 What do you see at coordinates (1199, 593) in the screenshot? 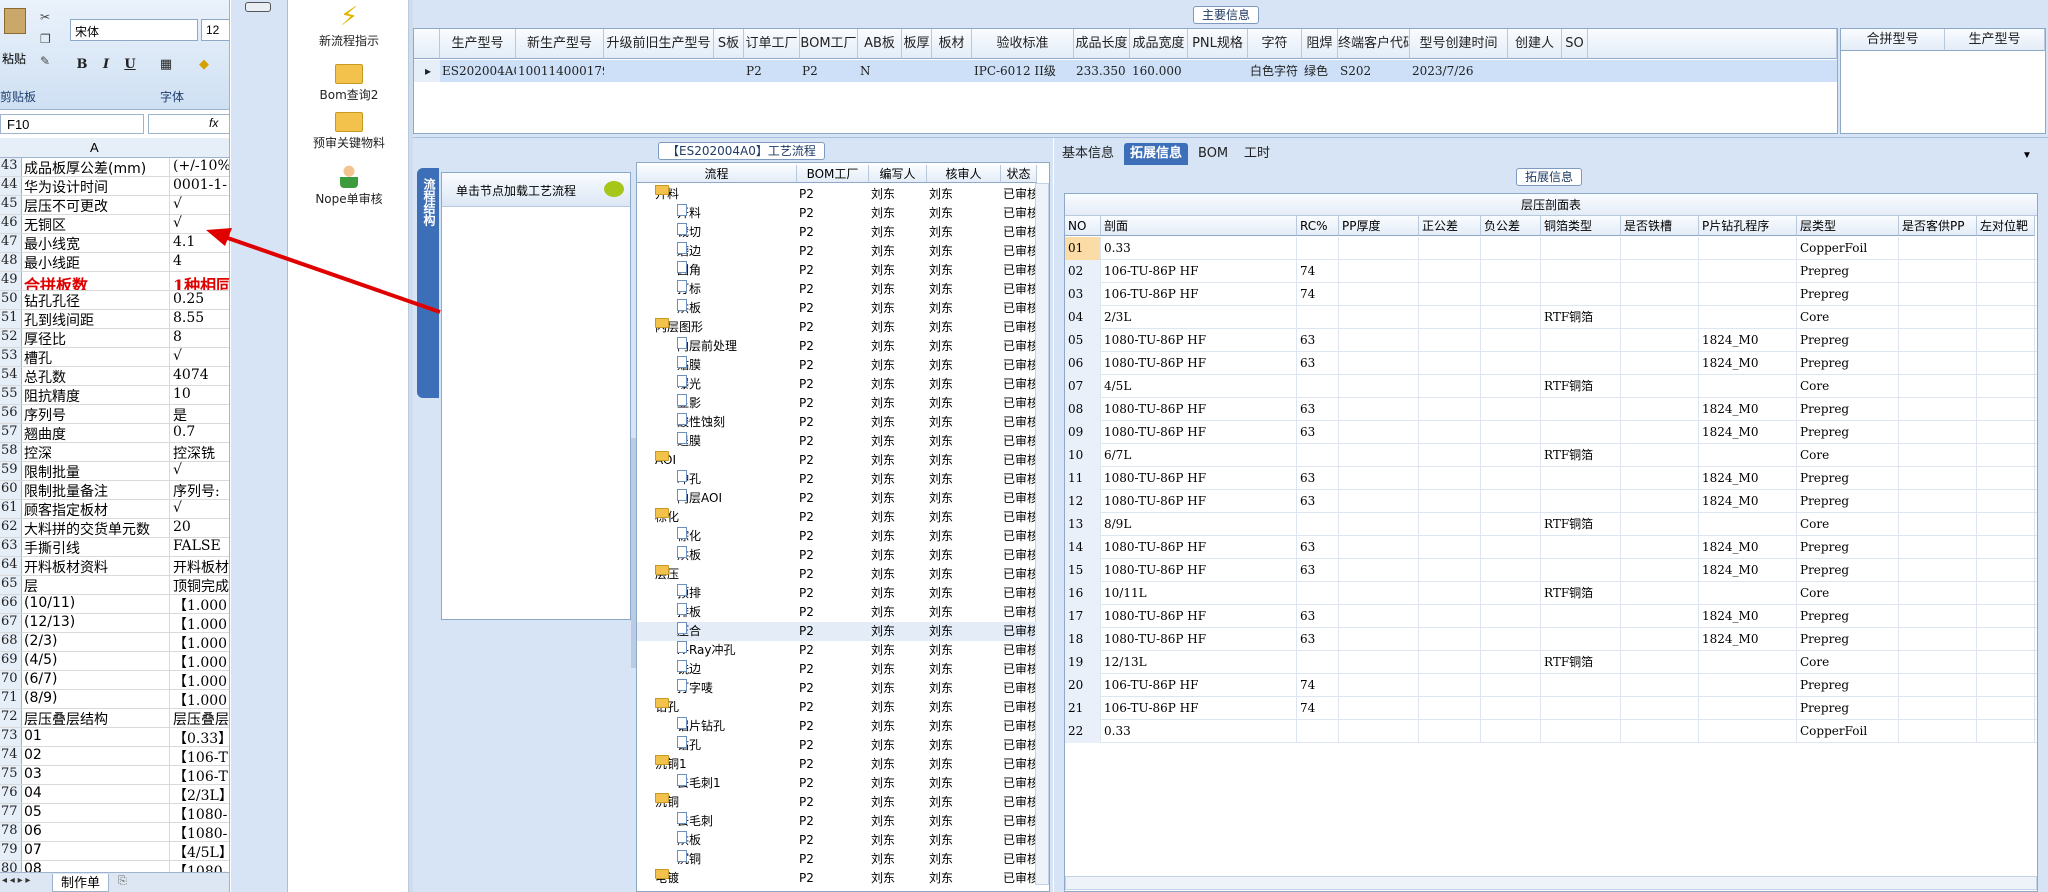
I see `layer-cell: 10/11L` at bounding box center [1199, 593].